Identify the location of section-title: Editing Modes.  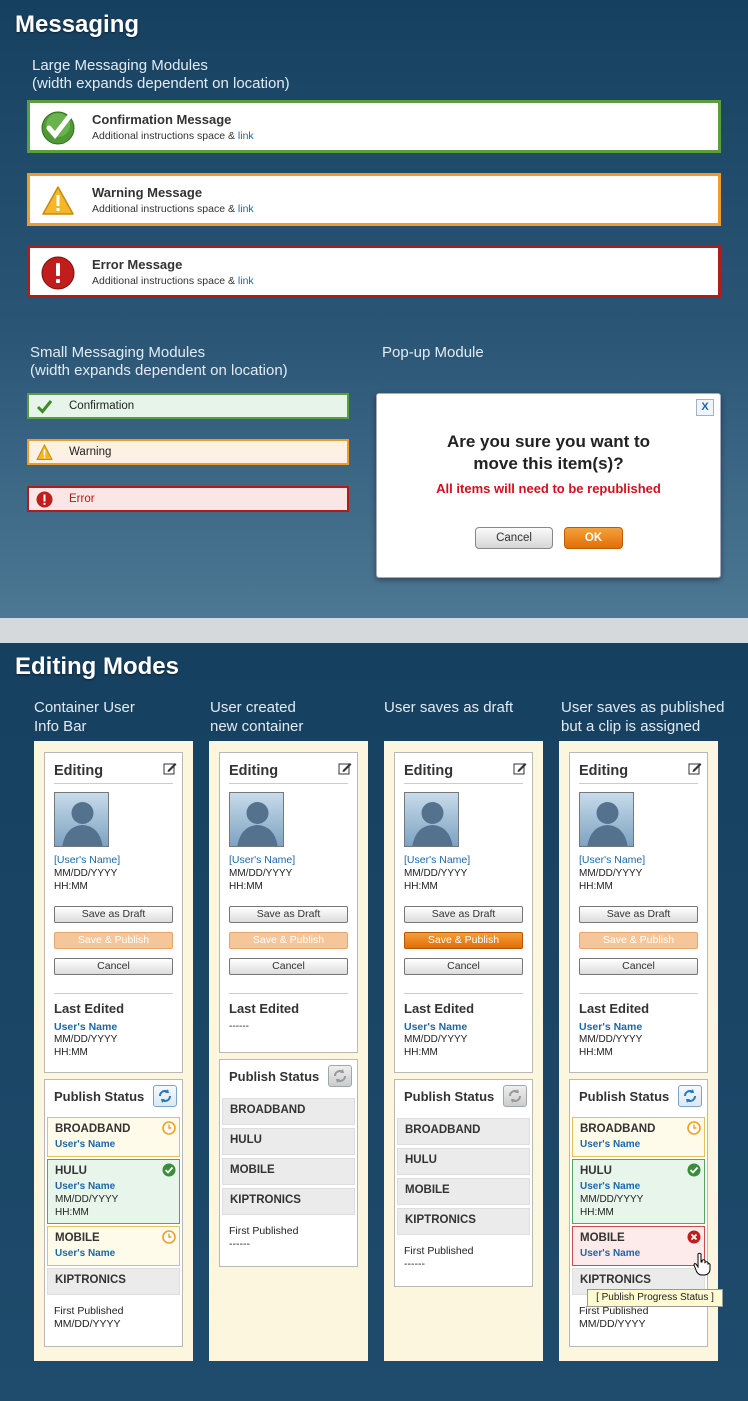
(97, 666).